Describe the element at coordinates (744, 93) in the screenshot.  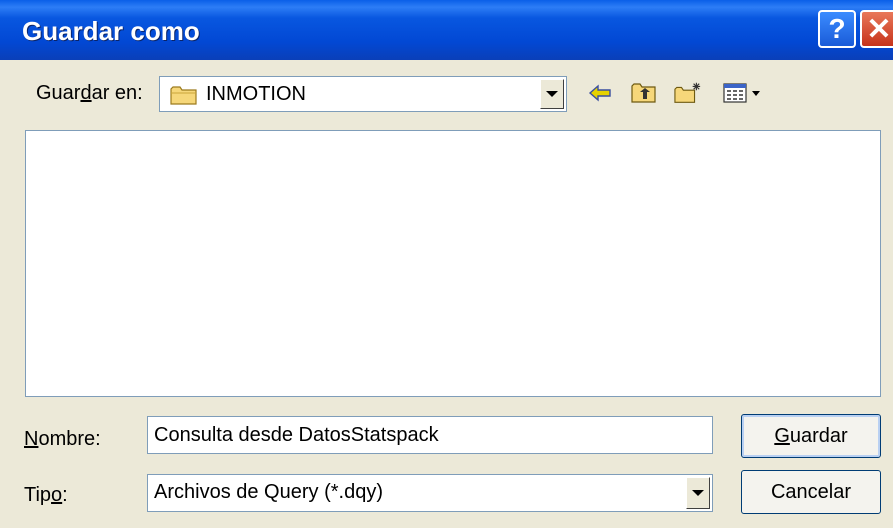
I see `view-menu-icon` at that location.